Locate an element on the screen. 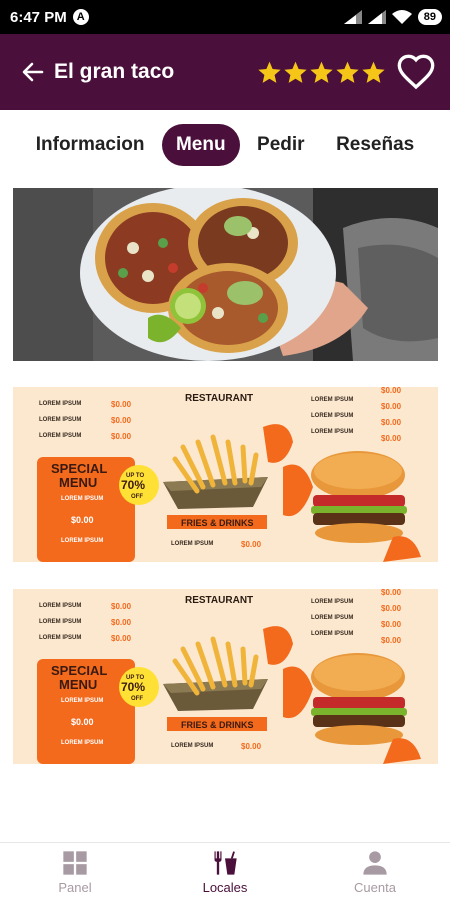  rating-stars is located at coordinates (321, 72).